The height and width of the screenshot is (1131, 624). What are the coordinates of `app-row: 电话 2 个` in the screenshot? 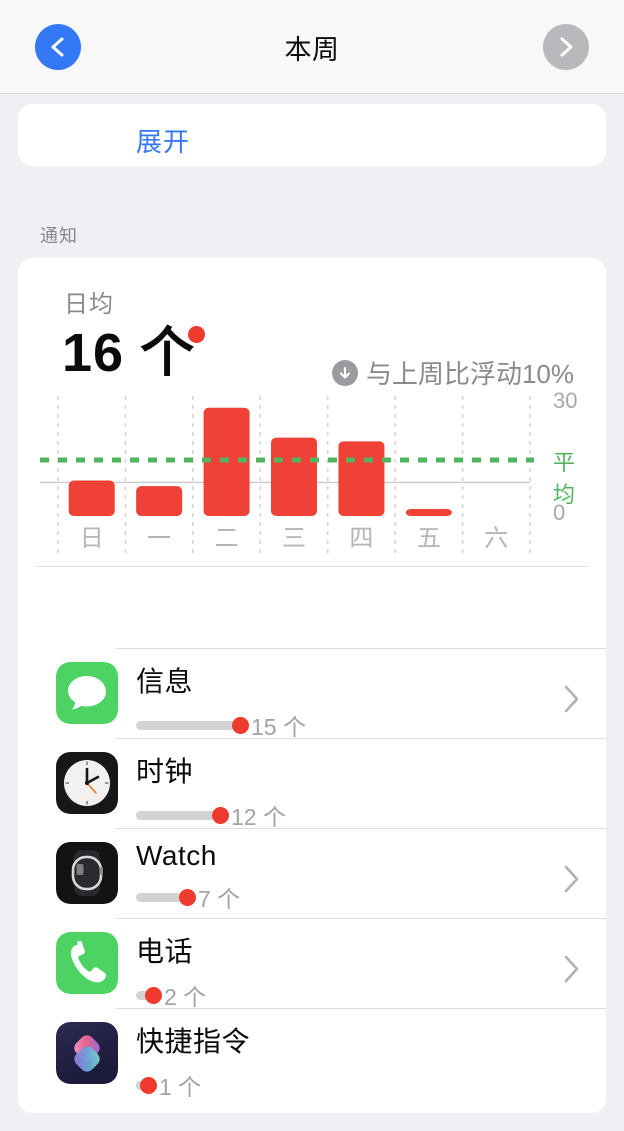 It's located at (312, 964).